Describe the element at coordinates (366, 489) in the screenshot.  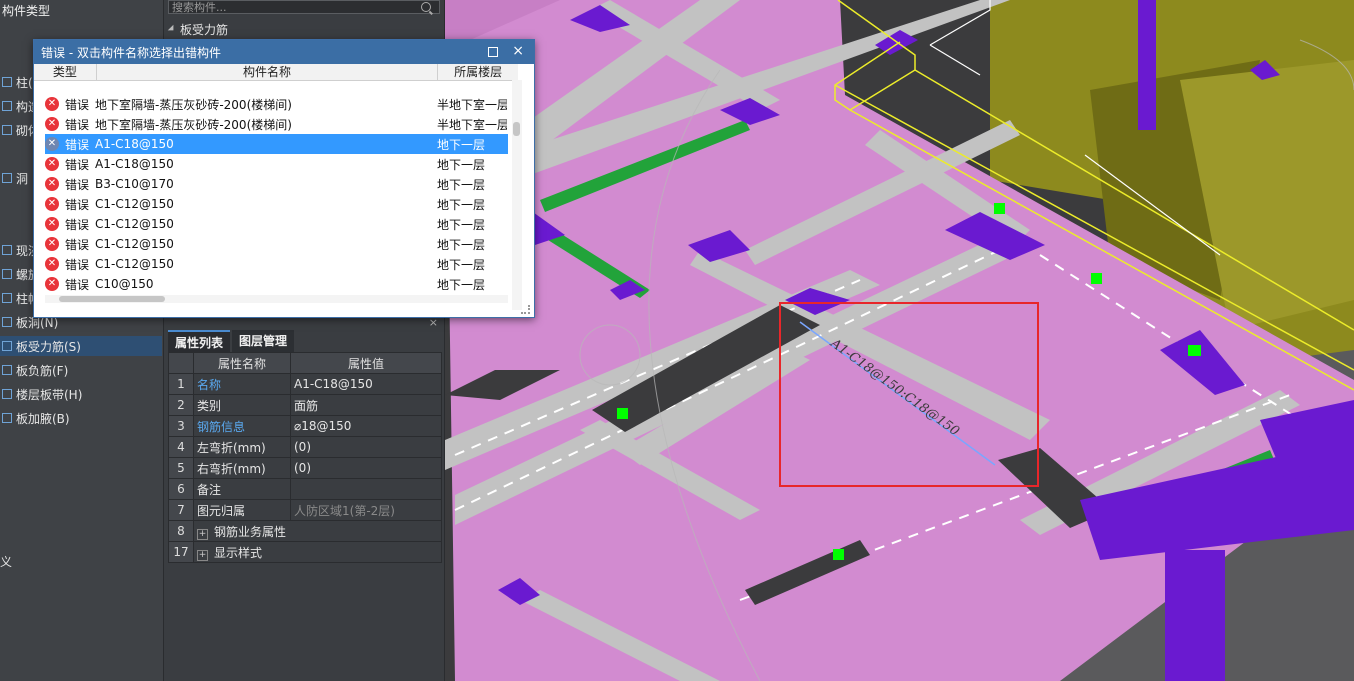
I see `property-value` at that location.